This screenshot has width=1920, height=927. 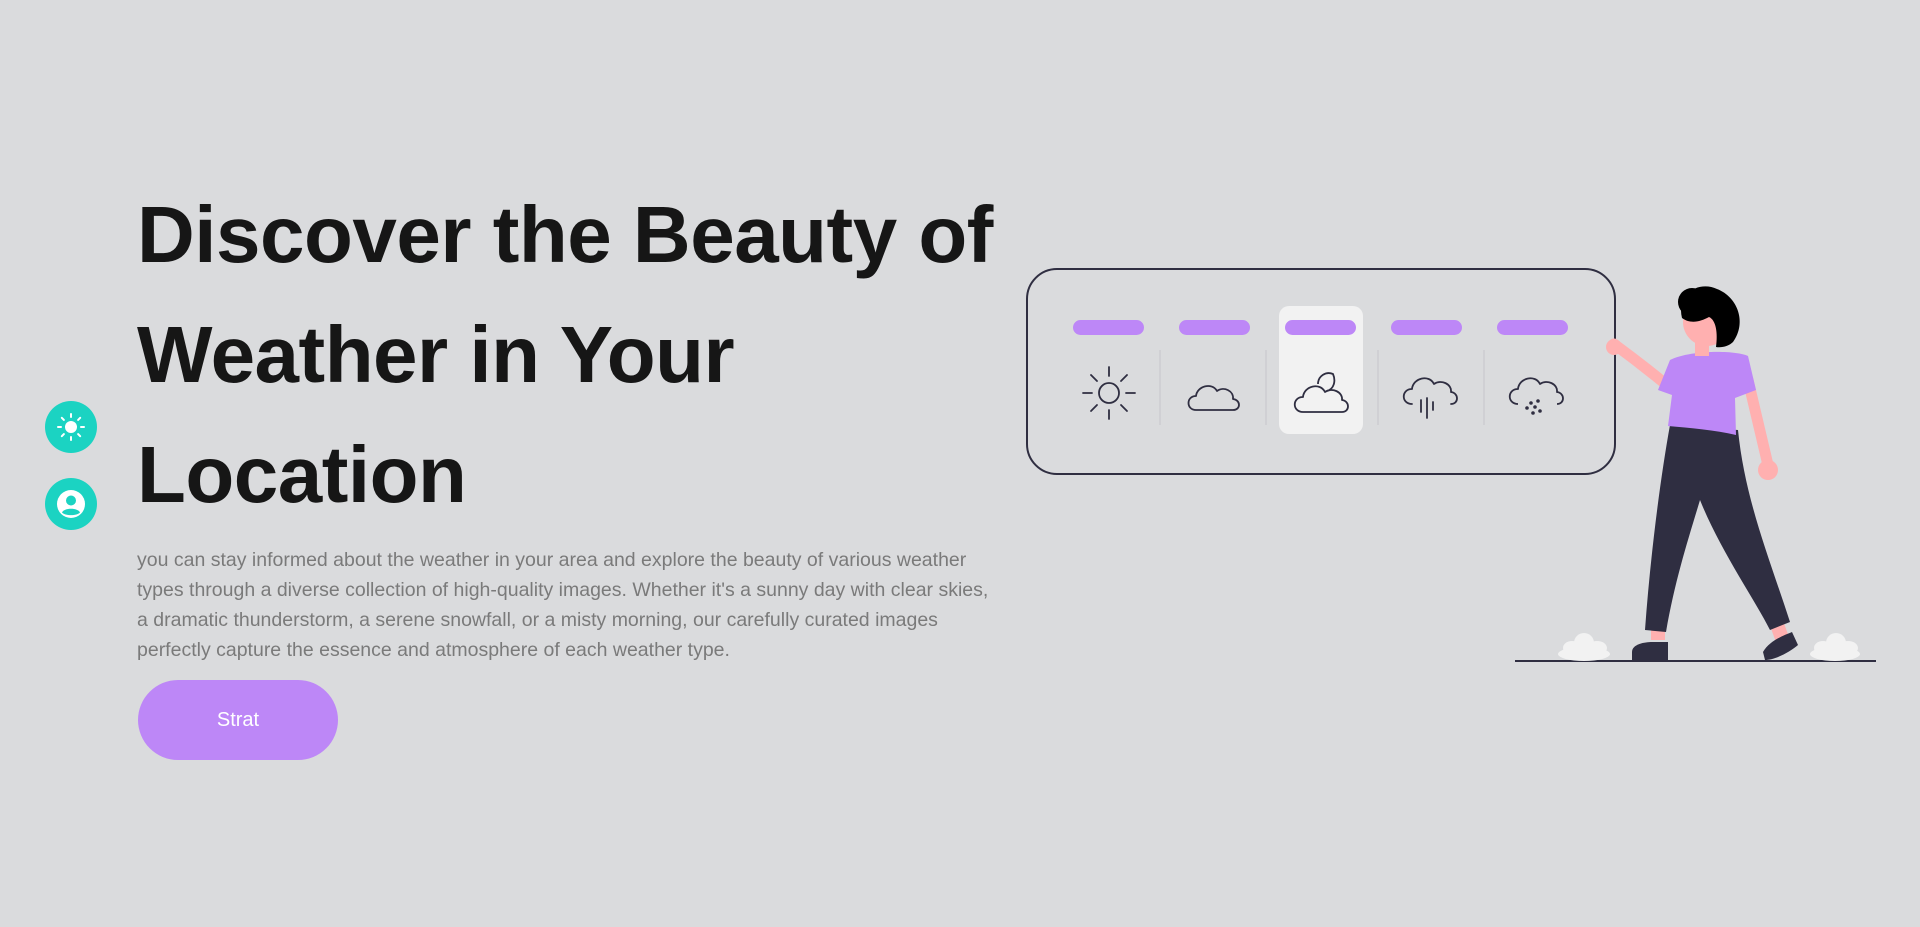 I want to click on user-icon, so click(x=71, y=504).